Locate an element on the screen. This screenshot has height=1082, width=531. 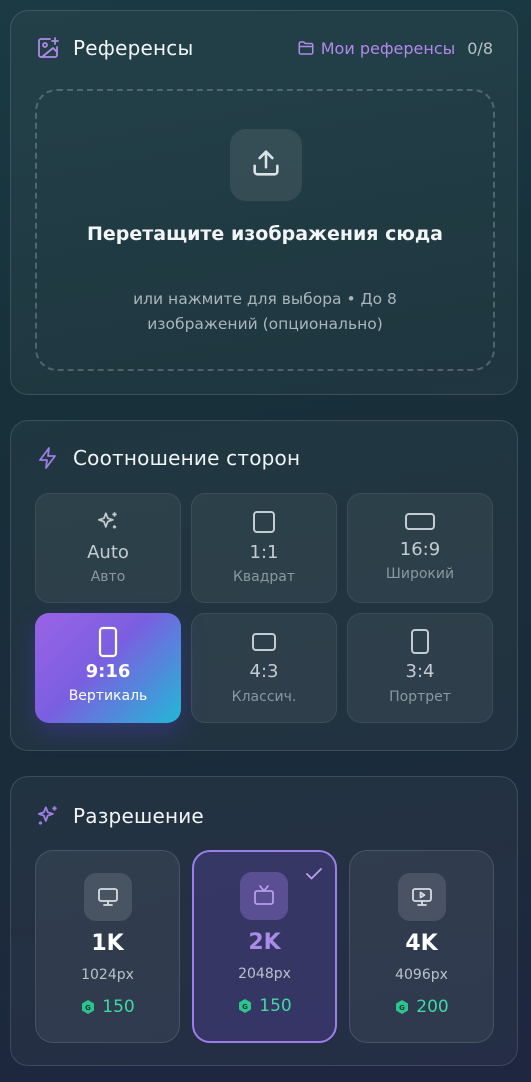
aspect-ratio-label: 3:4 is located at coordinates (420, 671).